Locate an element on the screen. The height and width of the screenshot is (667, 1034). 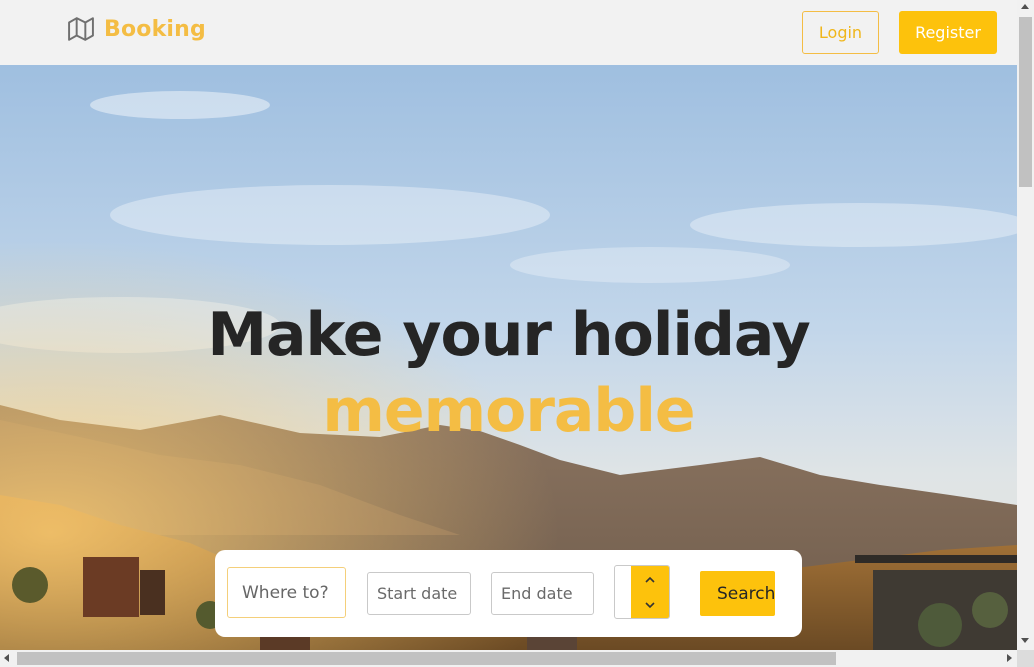
chevron-up-icon is located at coordinates (650, 580).